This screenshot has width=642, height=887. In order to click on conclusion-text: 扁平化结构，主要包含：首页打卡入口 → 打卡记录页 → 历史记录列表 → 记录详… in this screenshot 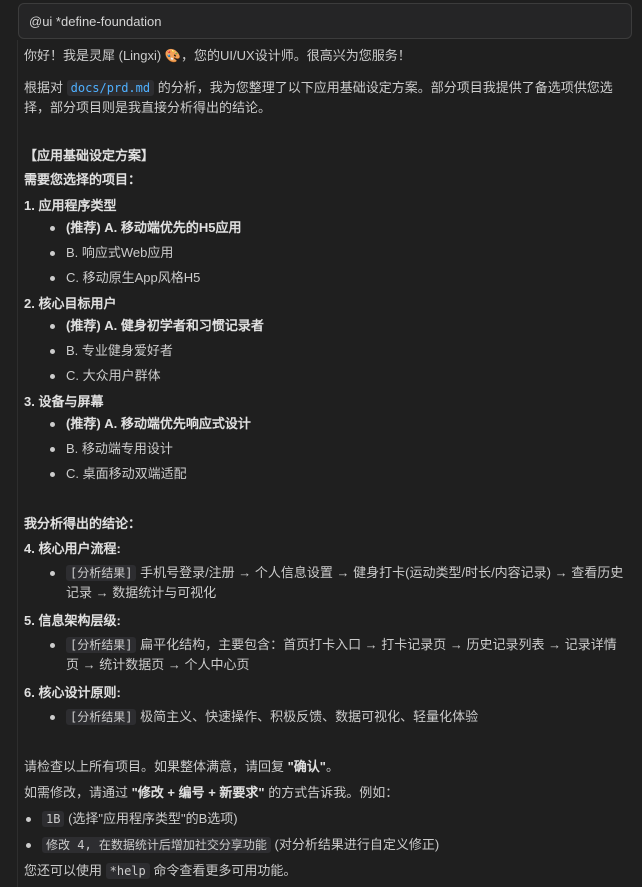, I will do `click(341, 654)`.